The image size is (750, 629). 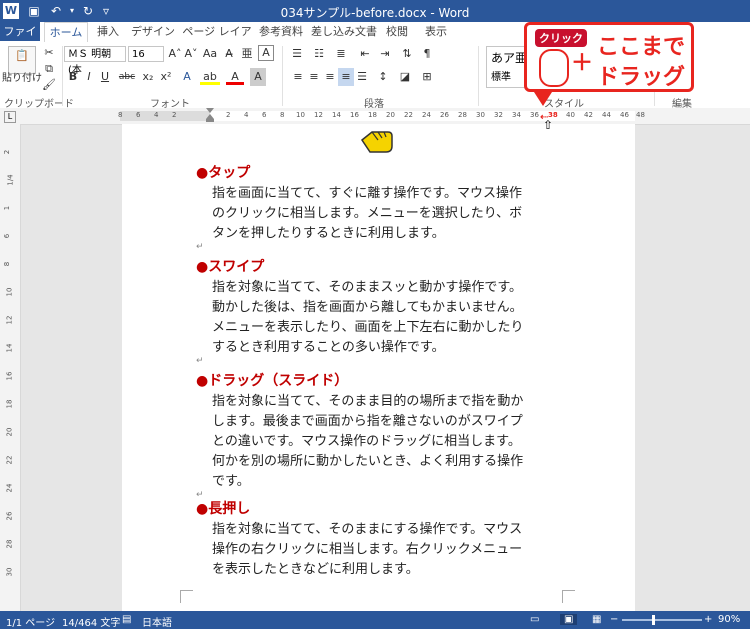 I want to click on status-page: 1/1 ページ, so click(x=30, y=621).